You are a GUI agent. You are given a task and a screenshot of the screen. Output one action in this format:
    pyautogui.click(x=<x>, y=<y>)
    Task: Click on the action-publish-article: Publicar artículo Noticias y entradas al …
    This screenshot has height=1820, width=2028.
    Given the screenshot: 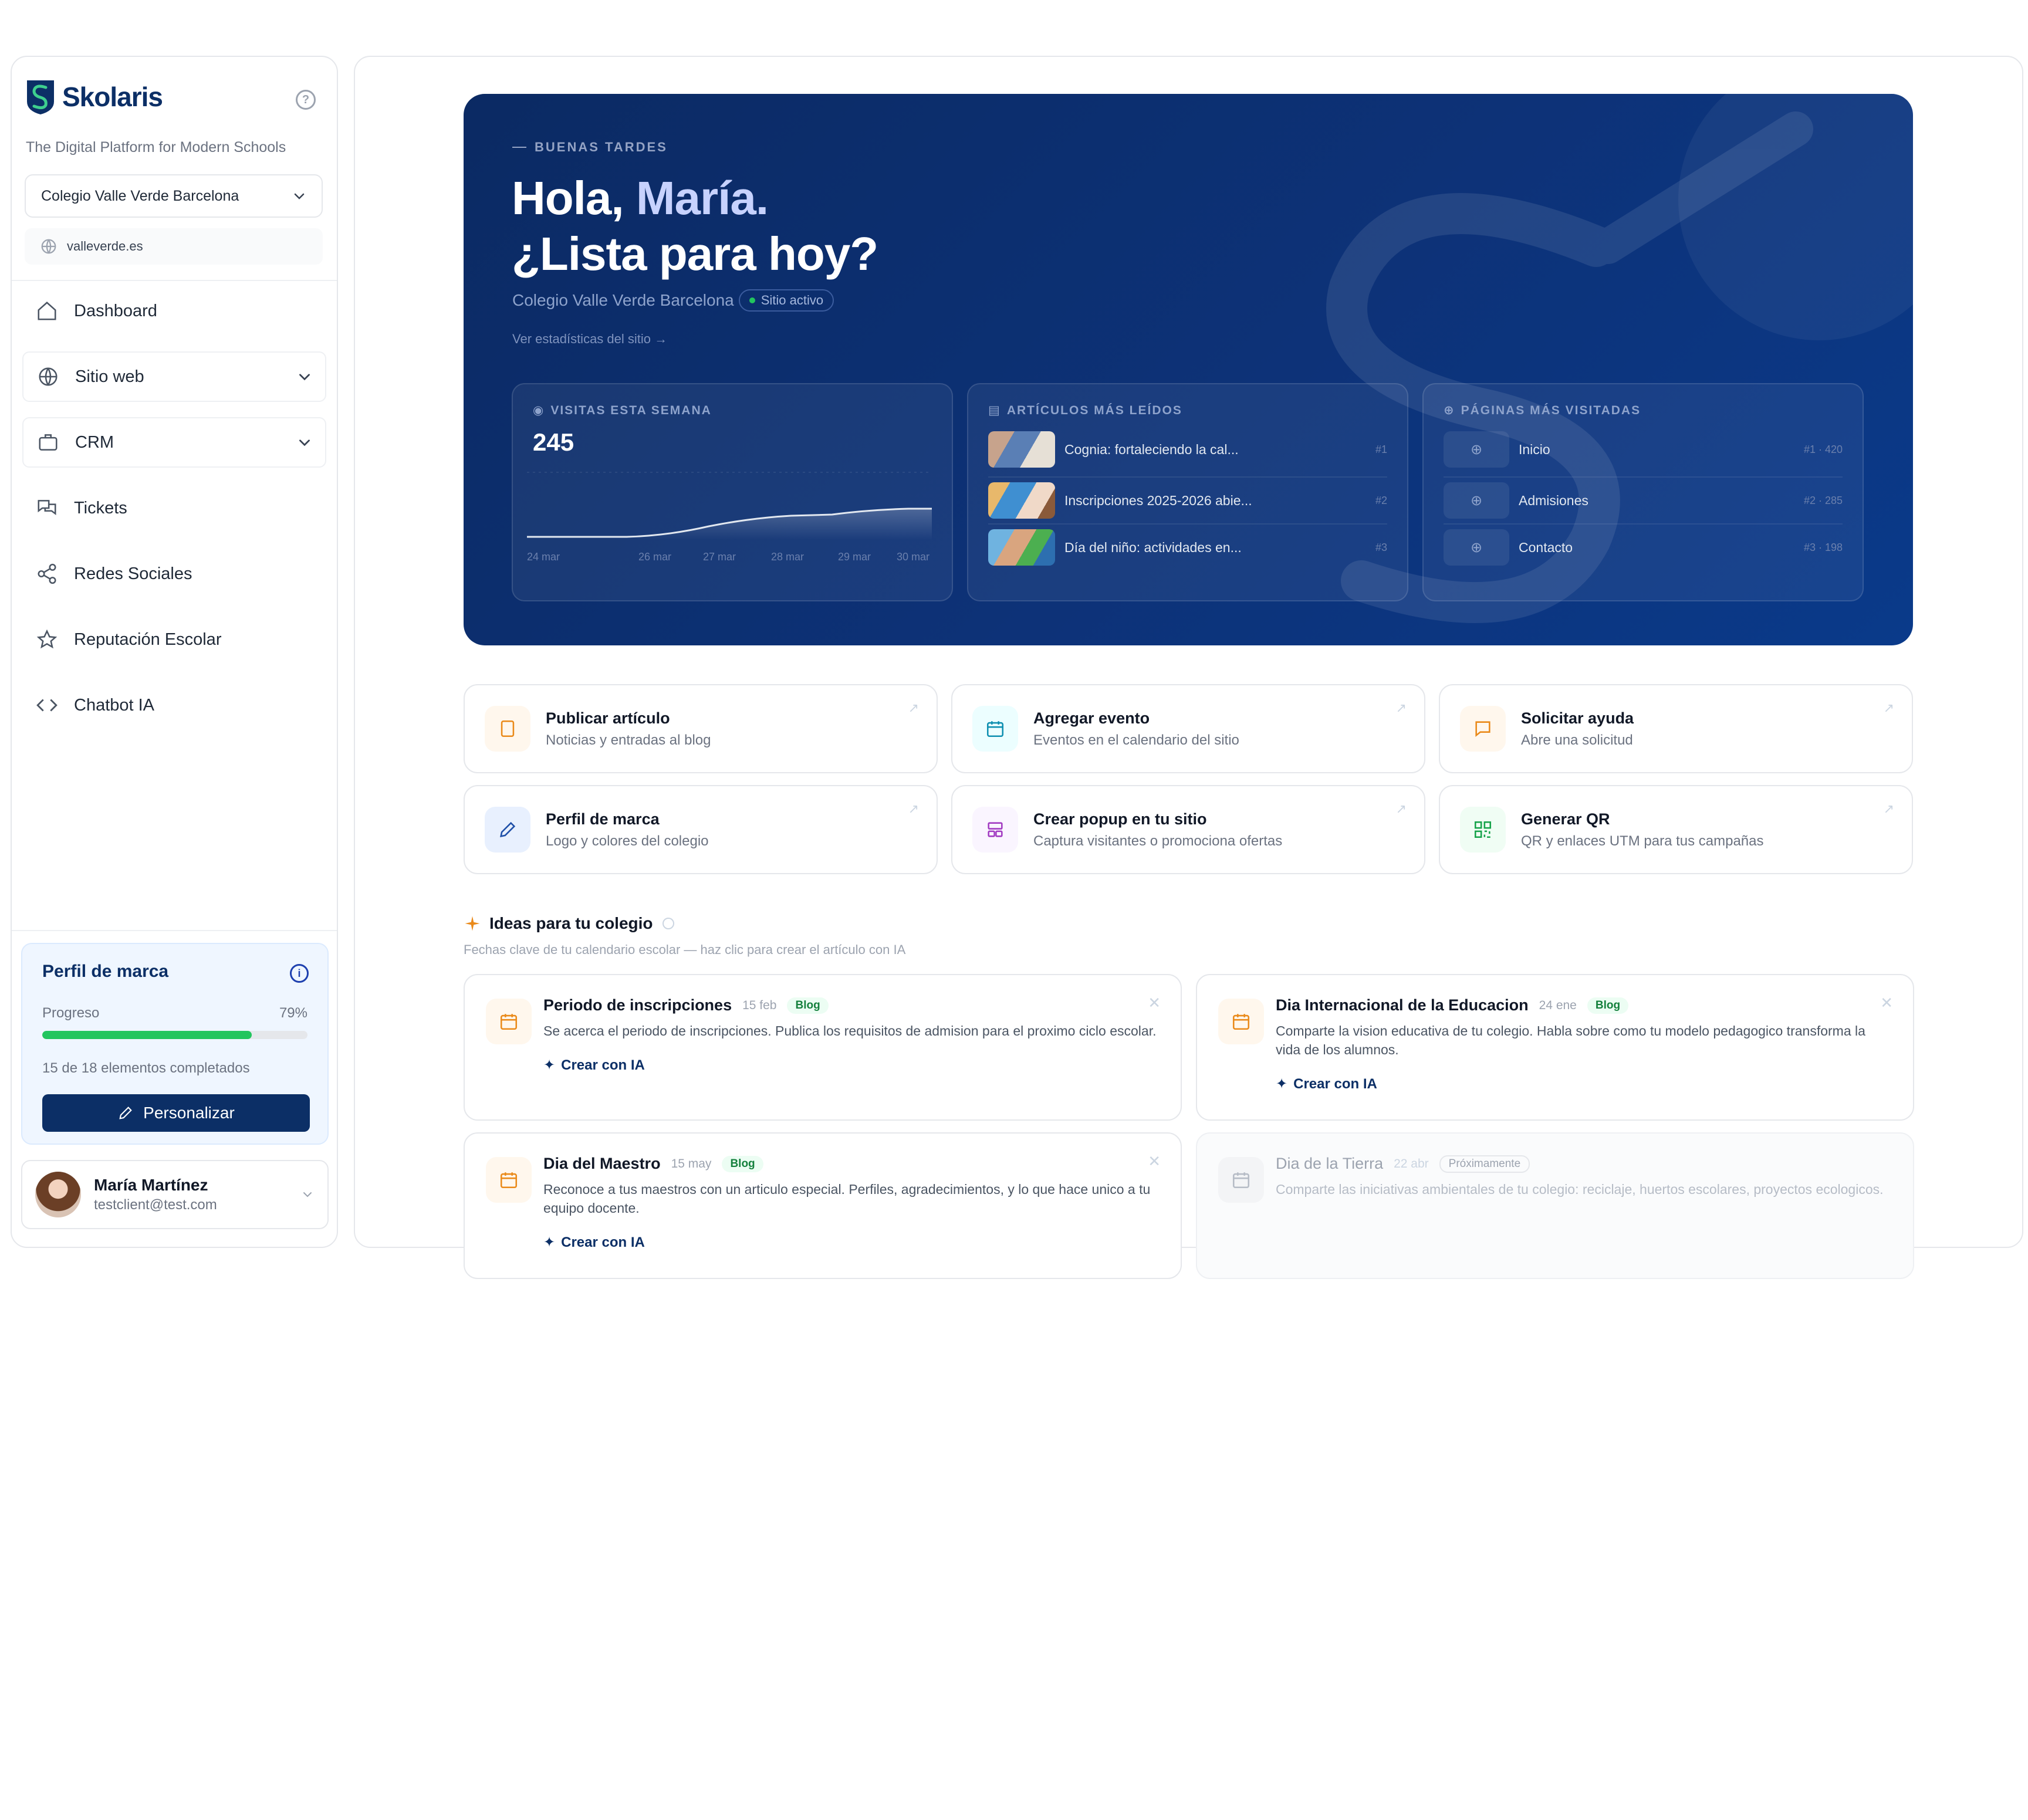 What is the action you would take?
    pyautogui.click(x=701, y=729)
    